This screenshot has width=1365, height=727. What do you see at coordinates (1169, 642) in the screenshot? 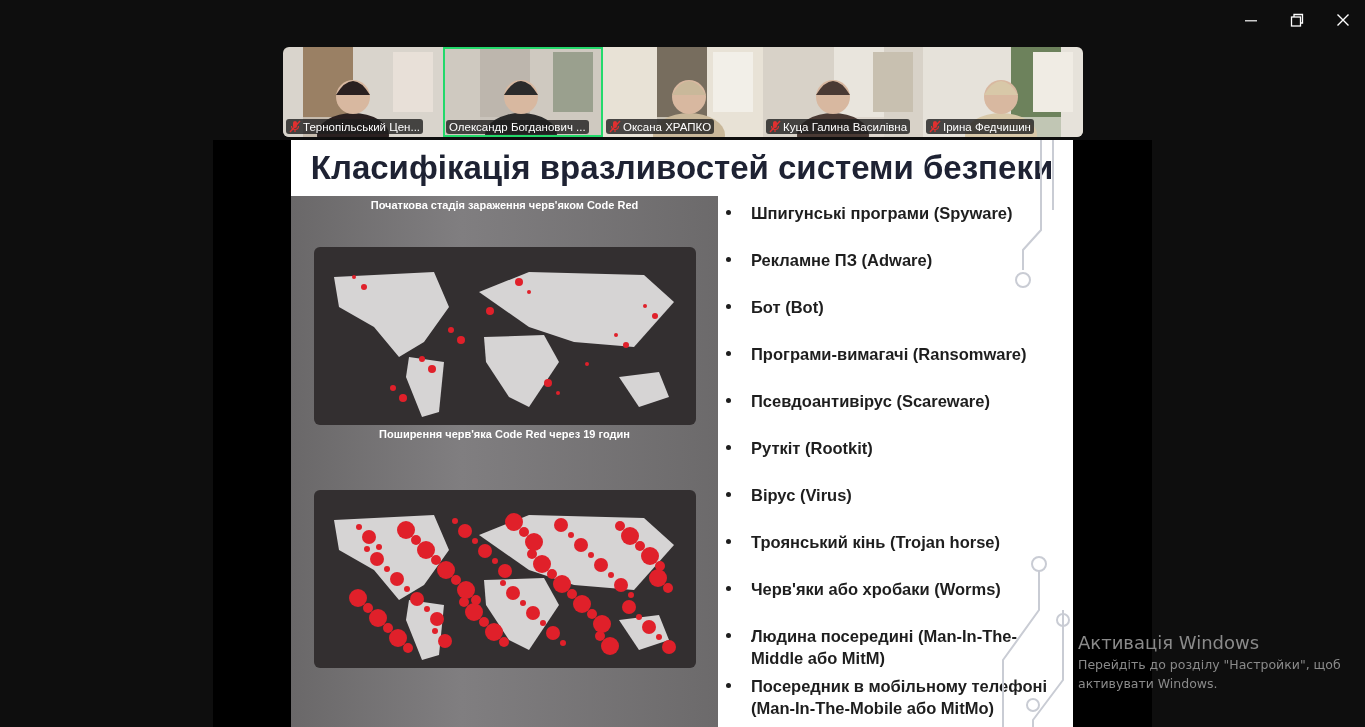
I see `activation-title: Активація Windows` at bounding box center [1169, 642].